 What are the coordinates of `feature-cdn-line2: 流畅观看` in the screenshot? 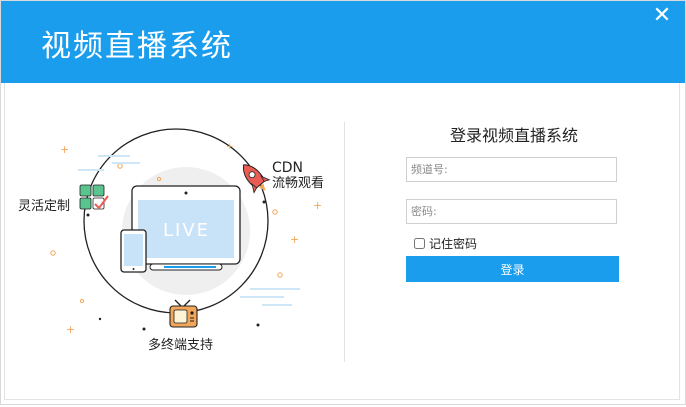 It's located at (298, 183).